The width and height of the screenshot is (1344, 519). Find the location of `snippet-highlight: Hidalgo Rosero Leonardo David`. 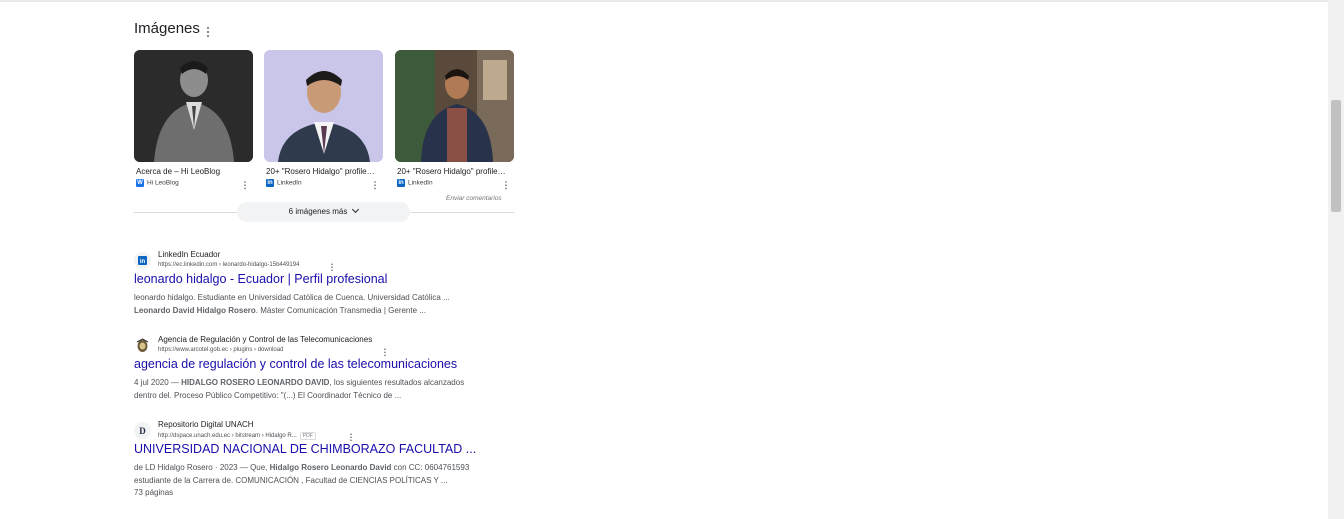

snippet-highlight: Hidalgo Rosero Leonardo David is located at coordinates (330, 467).